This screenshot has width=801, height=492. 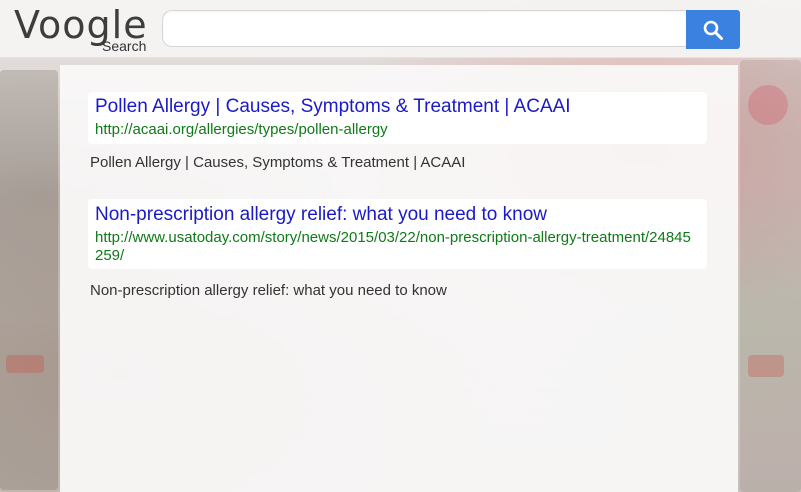 I want to click on search-icon, so click(x=713, y=30).